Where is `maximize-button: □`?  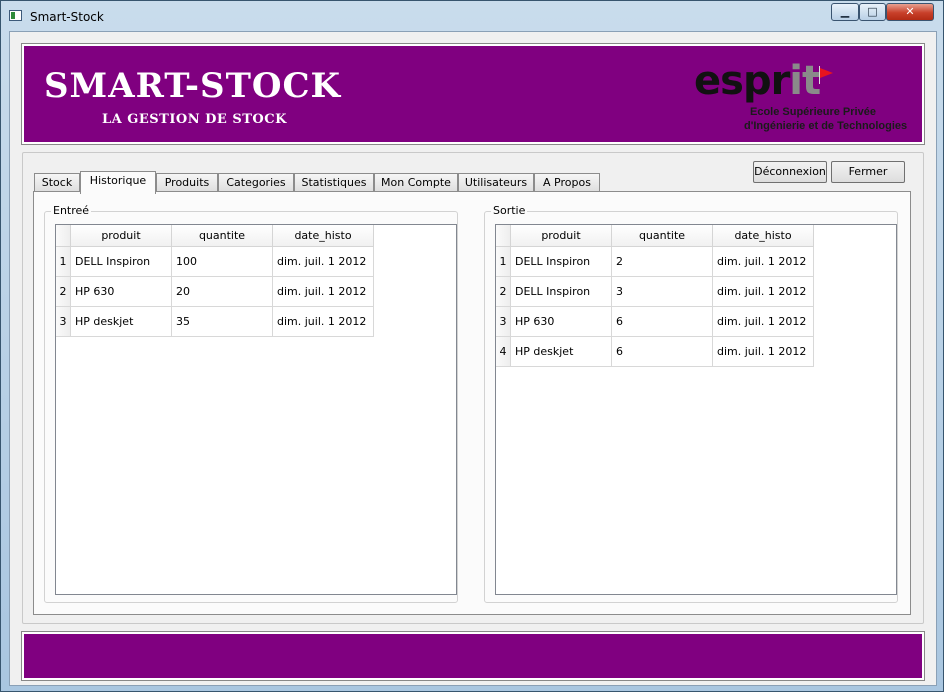
maximize-button: □ is located at coordinates (872, 12).